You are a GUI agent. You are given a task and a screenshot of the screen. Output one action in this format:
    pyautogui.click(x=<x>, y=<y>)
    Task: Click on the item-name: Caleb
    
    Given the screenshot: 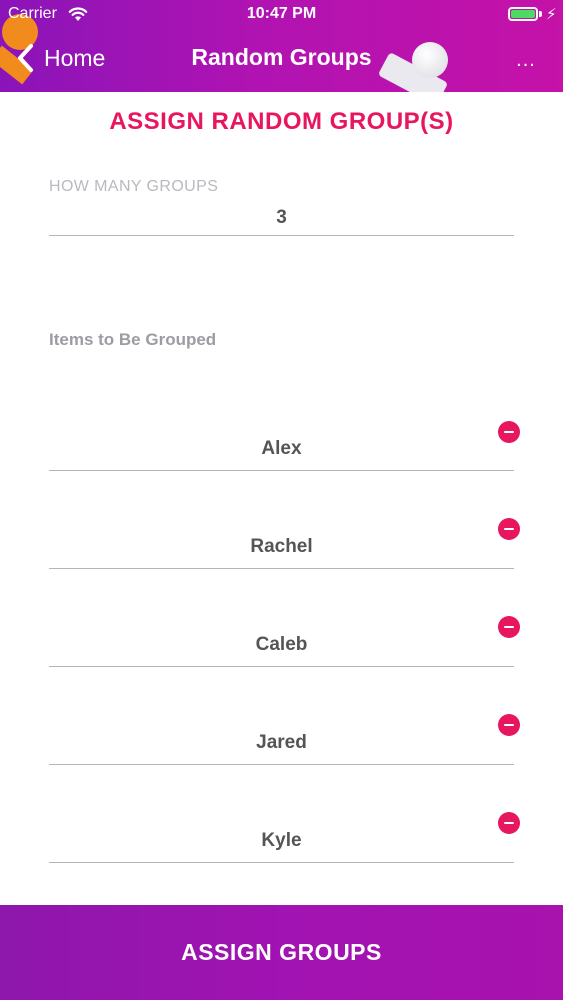 What is the action you would take?
    pyautogui.click(x=281, y=644)
    